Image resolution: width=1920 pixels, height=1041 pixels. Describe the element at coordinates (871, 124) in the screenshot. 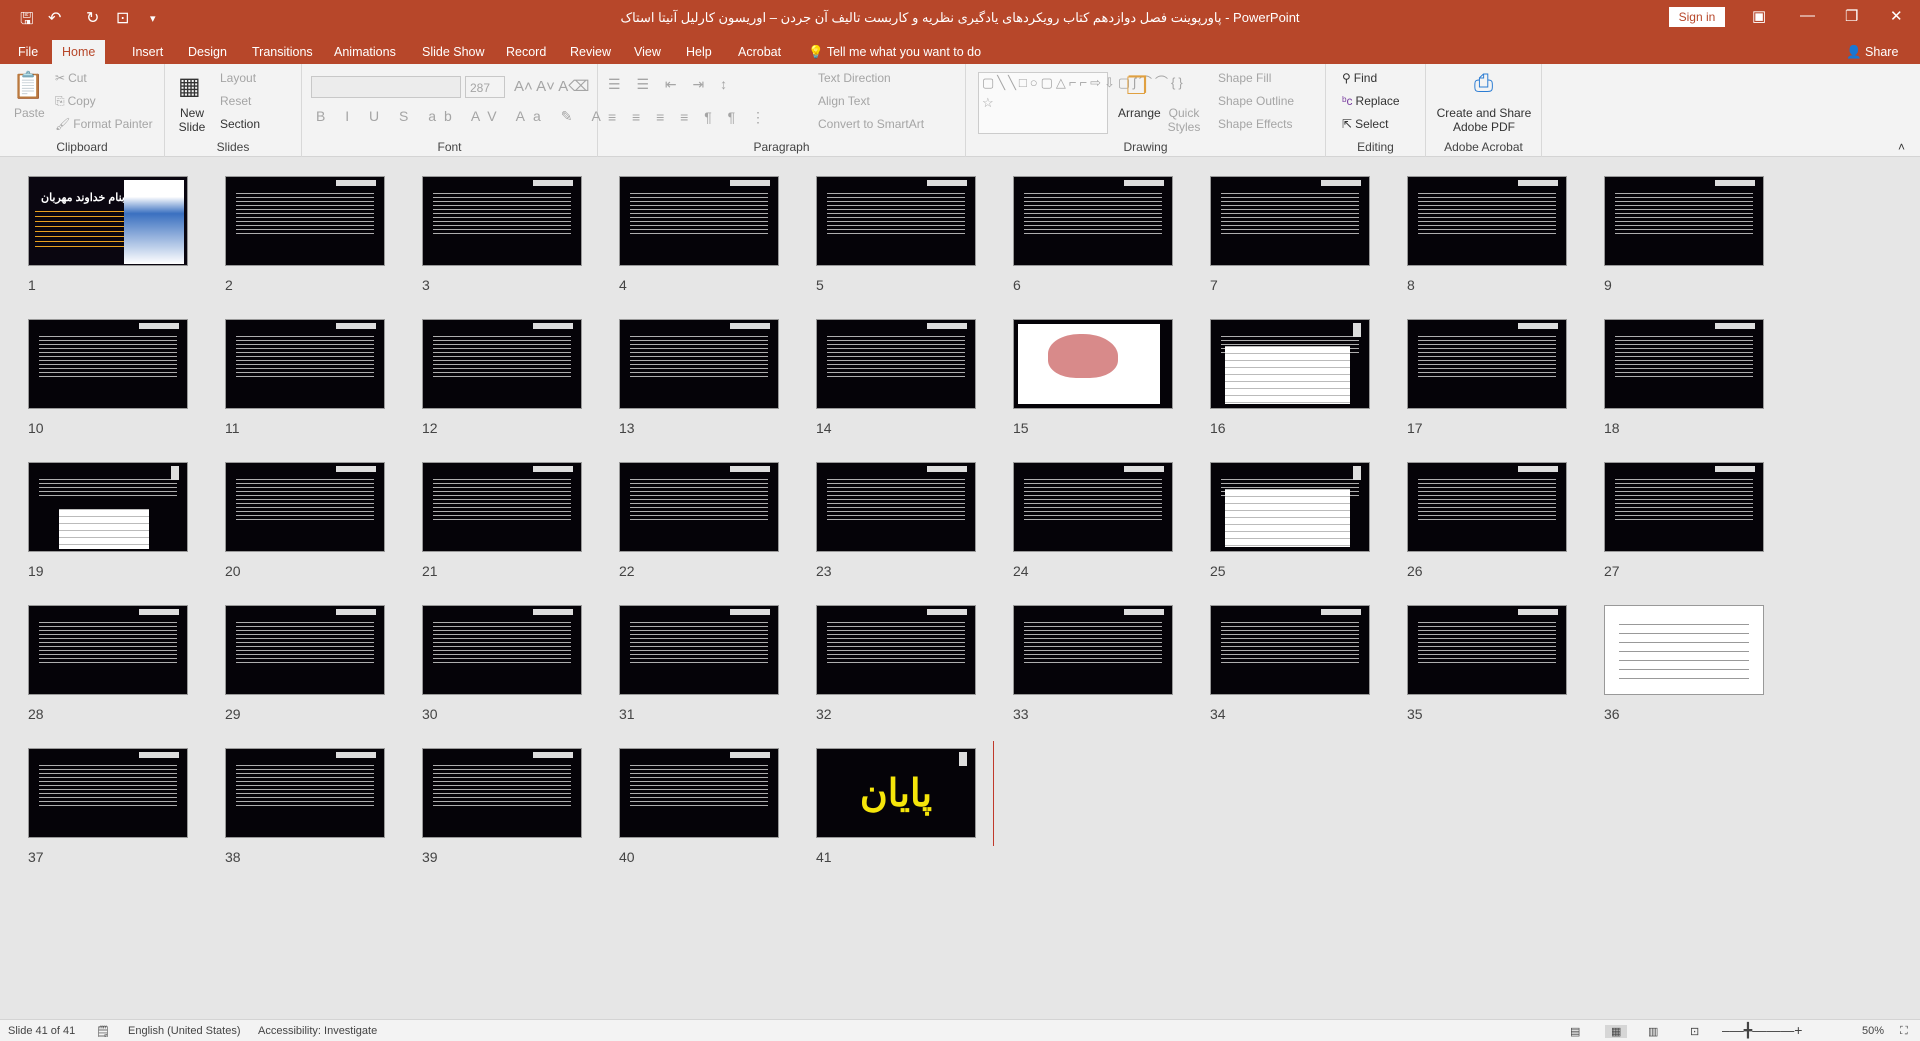

I see `convert-smartart-button: Convert to SmartArt` at that location.